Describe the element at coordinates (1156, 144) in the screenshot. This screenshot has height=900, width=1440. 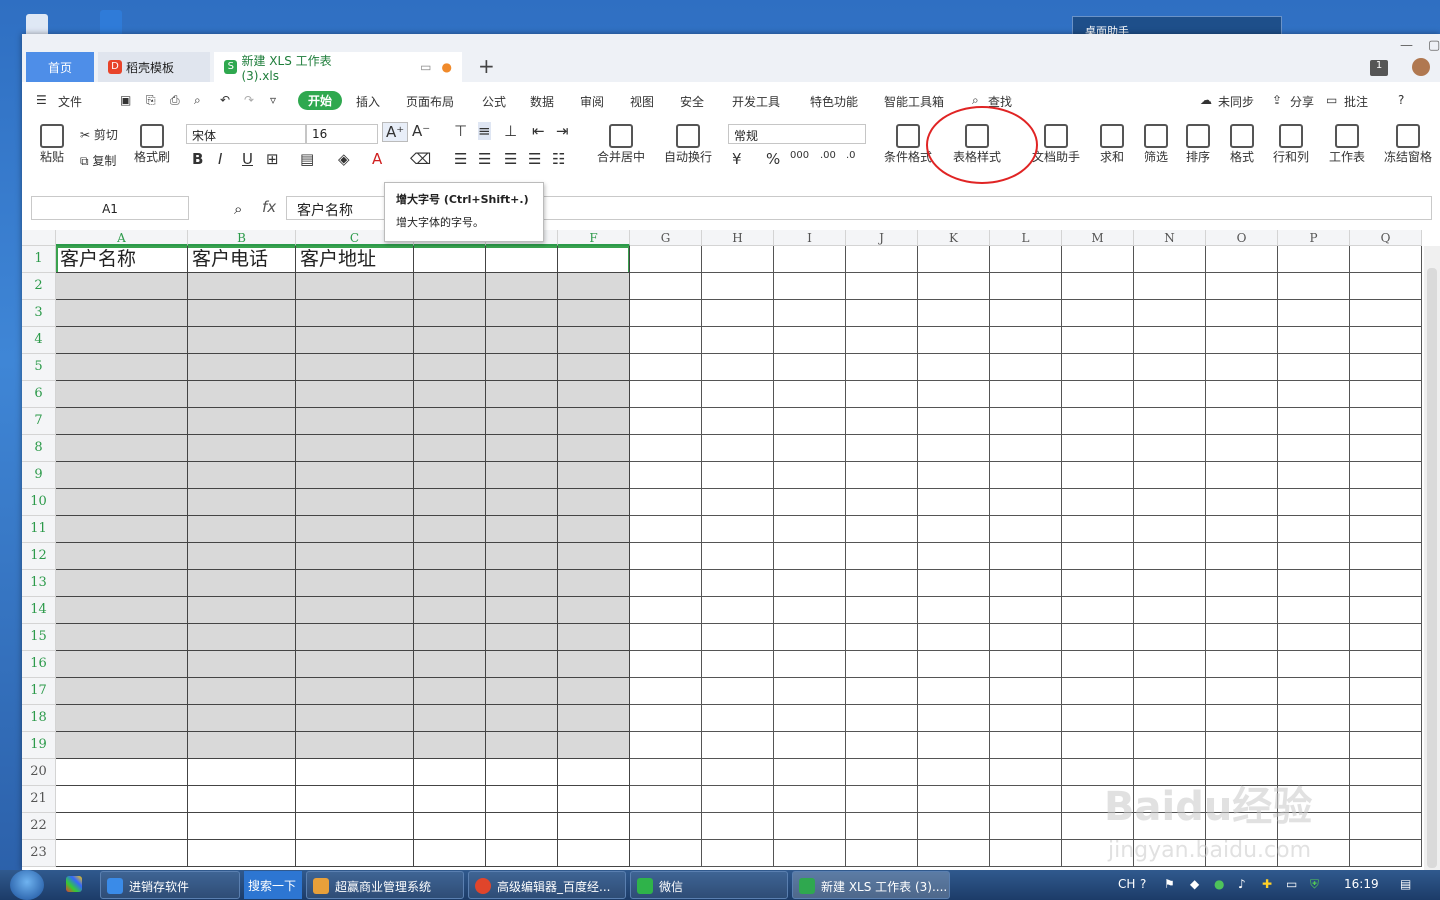
I see `filter-button: 筛选` at that location.